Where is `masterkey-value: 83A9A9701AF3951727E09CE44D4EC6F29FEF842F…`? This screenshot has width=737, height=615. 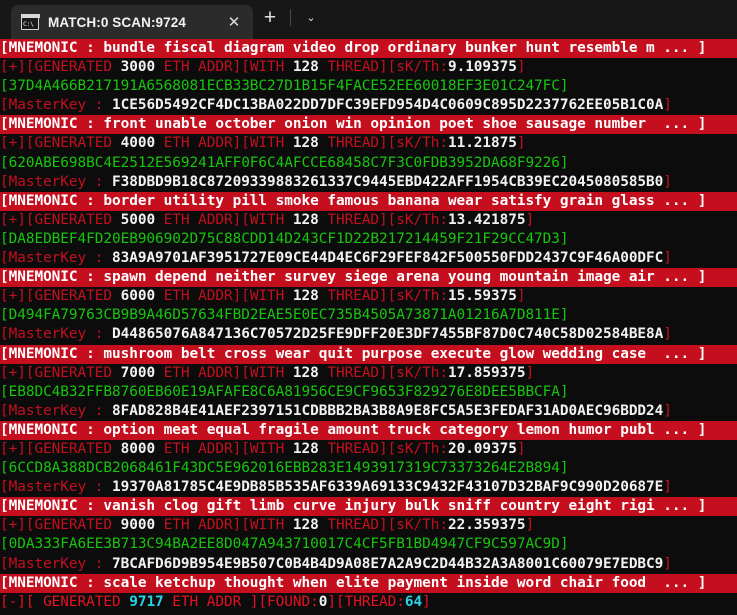
masterkey-value: 83A9A9701AF3951727E09CE44D4EC6F29FEF842F… is located at coordinates (387, 258).